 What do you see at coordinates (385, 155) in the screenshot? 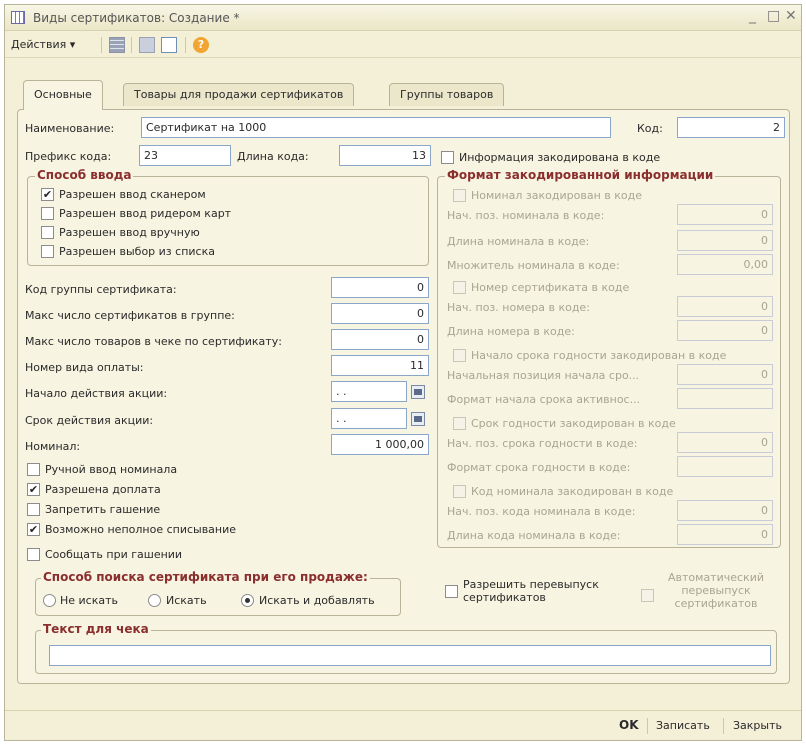
I see `code-length-input: 13` at bounding box center [385, 155].